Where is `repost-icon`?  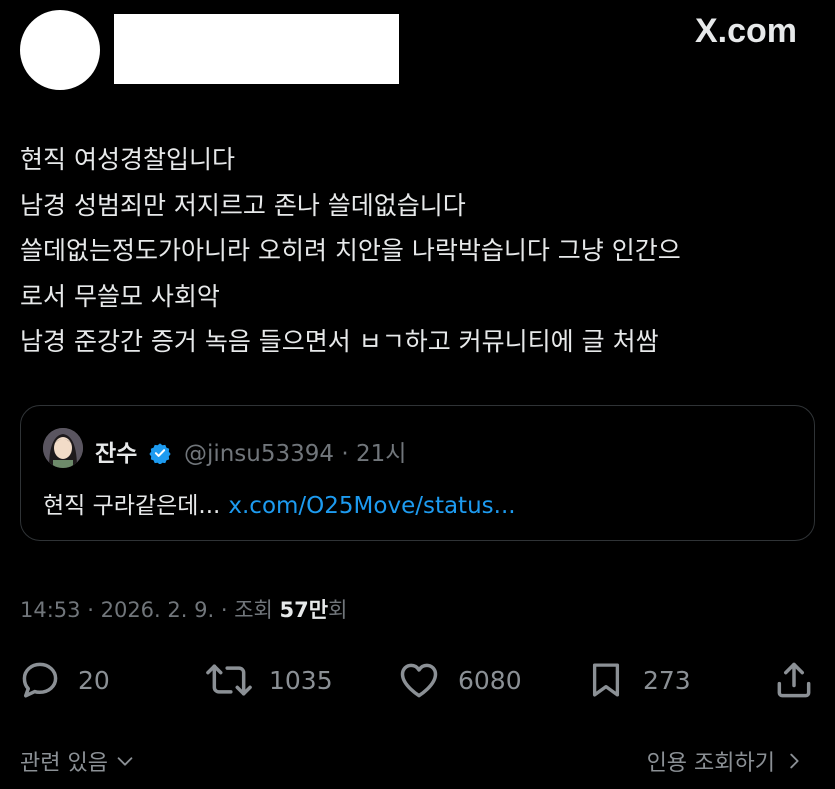
repost-icon is located at coordinates (229, 680).